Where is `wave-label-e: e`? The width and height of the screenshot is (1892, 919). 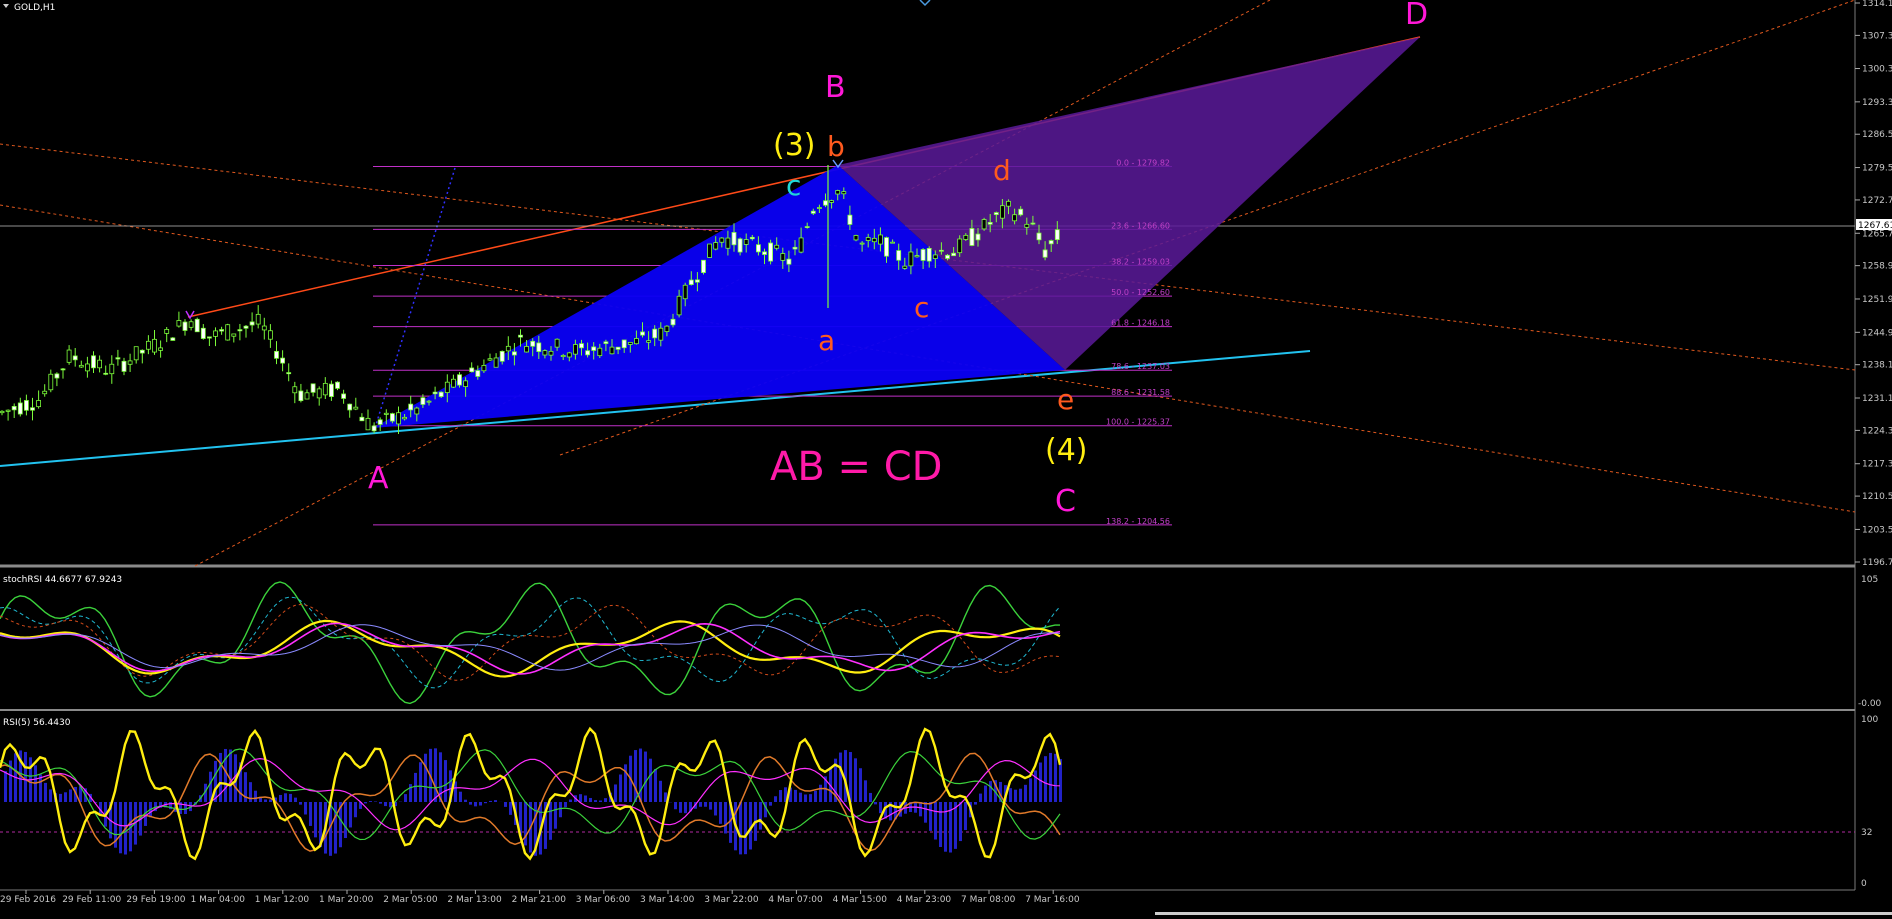 wave-label-e: e is located at coordinates (1065, 399).